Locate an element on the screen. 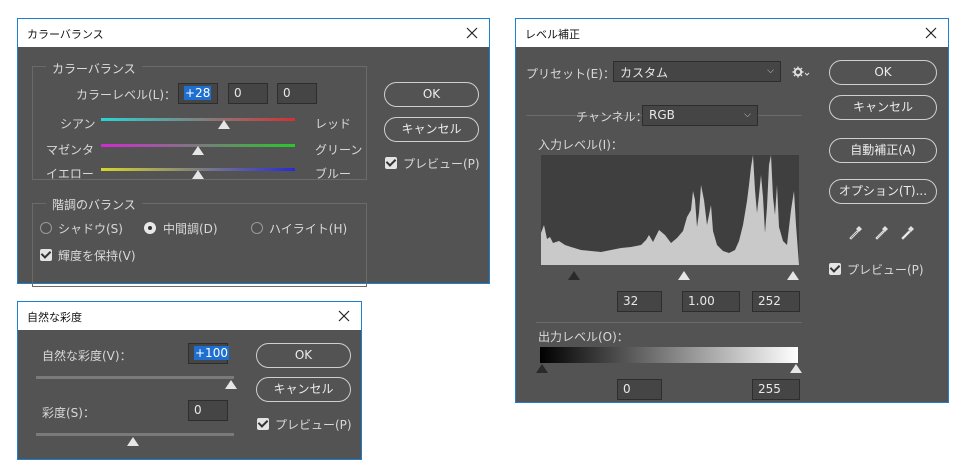 Image resolution: width=966 pixels, height=476 pixels. saturation-track is located at coordinates (135, 434).